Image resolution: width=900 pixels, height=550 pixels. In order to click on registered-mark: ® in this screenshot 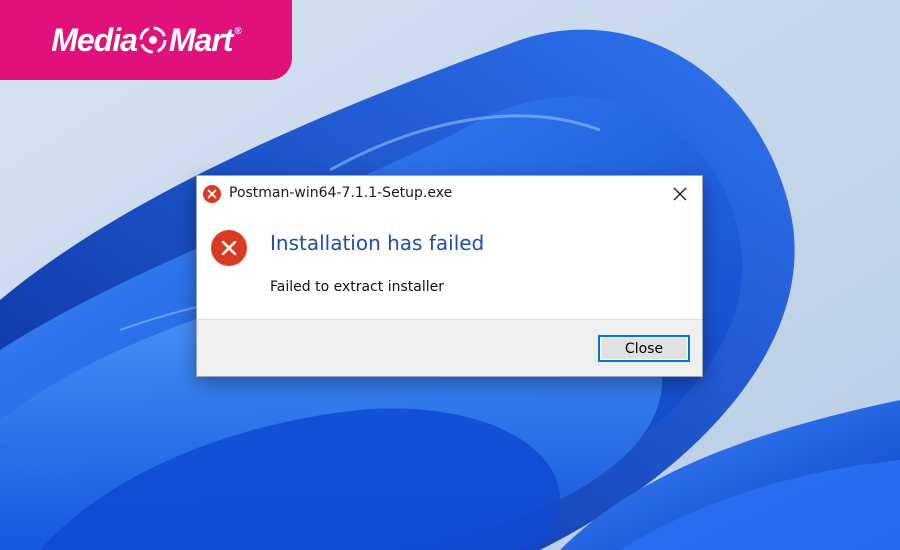, I will do `click(237, 31)`.